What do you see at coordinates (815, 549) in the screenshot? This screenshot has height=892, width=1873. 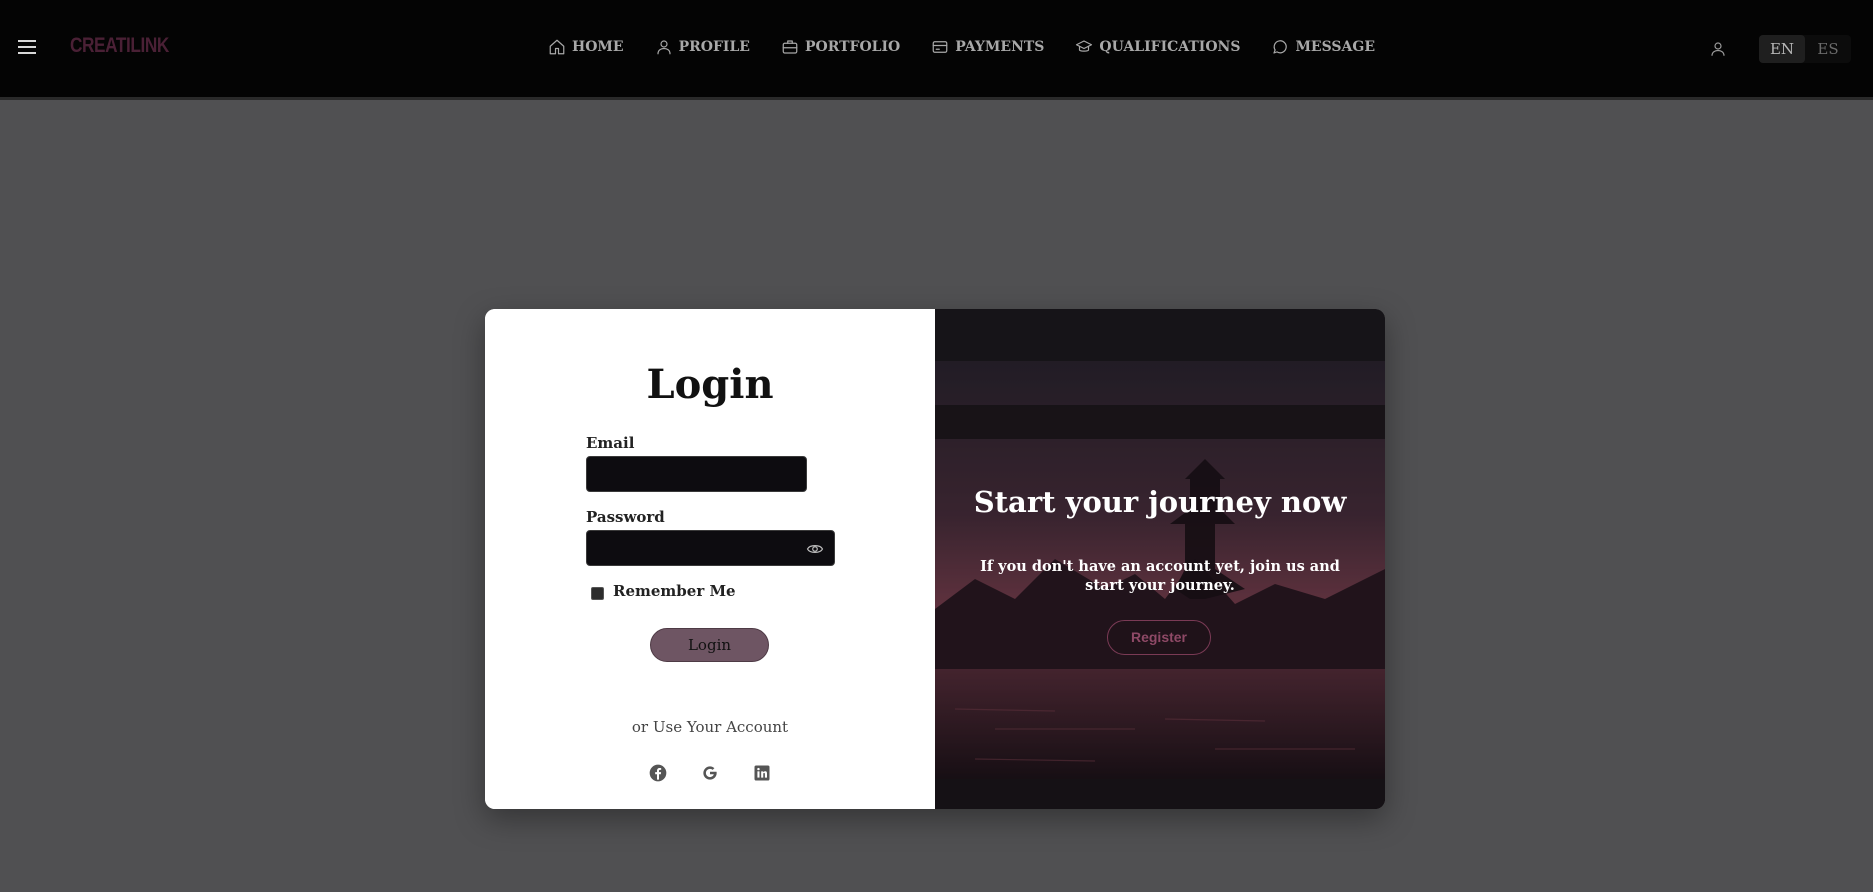 I see `eye-icon` at bounding box center [815, 549].